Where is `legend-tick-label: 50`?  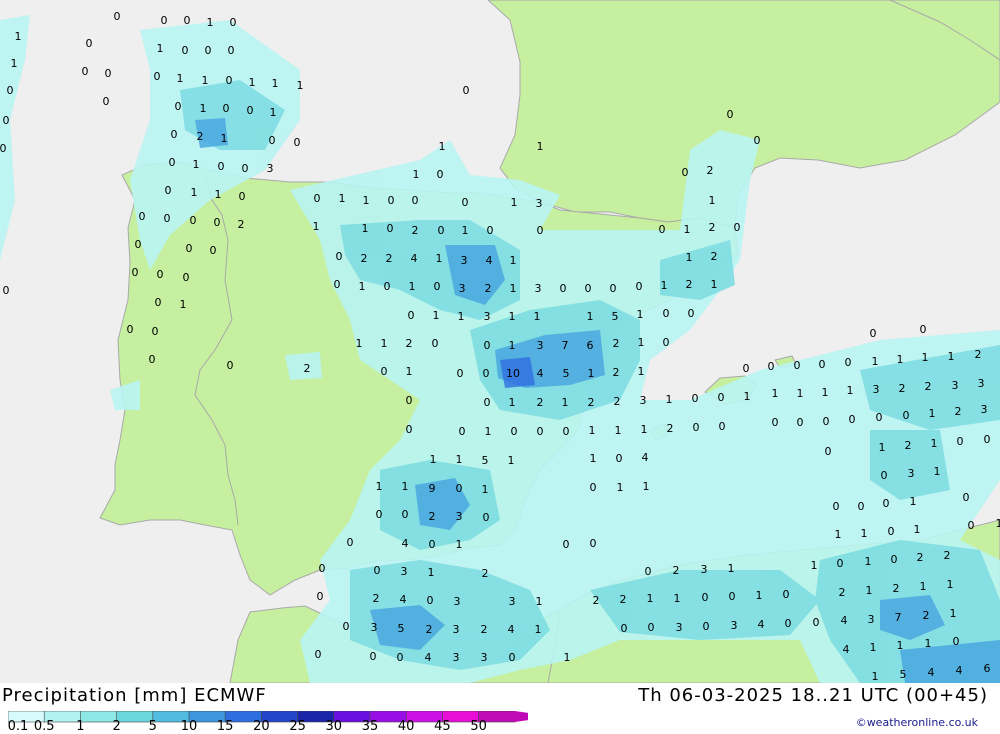
legend-tick-label: 50 is located at coordinates (478, 726).